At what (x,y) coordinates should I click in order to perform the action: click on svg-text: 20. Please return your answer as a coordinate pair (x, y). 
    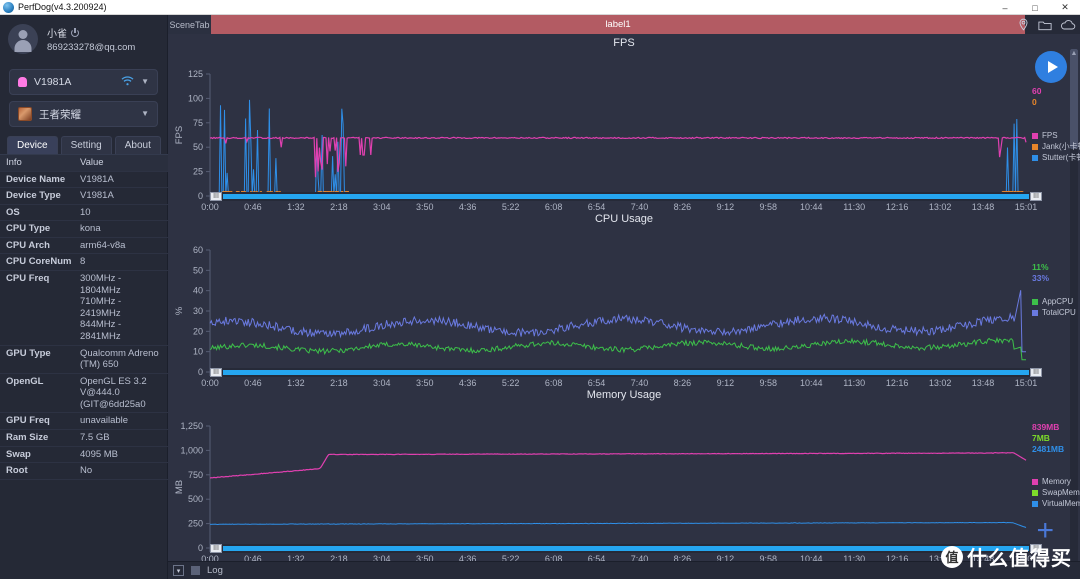
    Looking at the image, I should click on (198, 331).